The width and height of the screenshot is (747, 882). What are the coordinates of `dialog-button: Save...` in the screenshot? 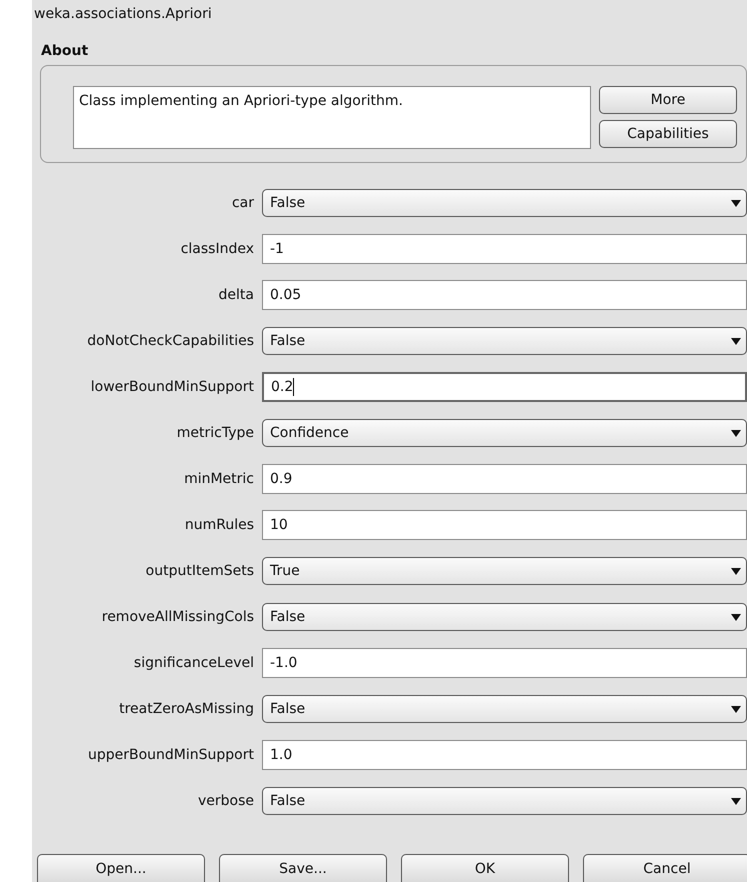 It's located at (303, 868).